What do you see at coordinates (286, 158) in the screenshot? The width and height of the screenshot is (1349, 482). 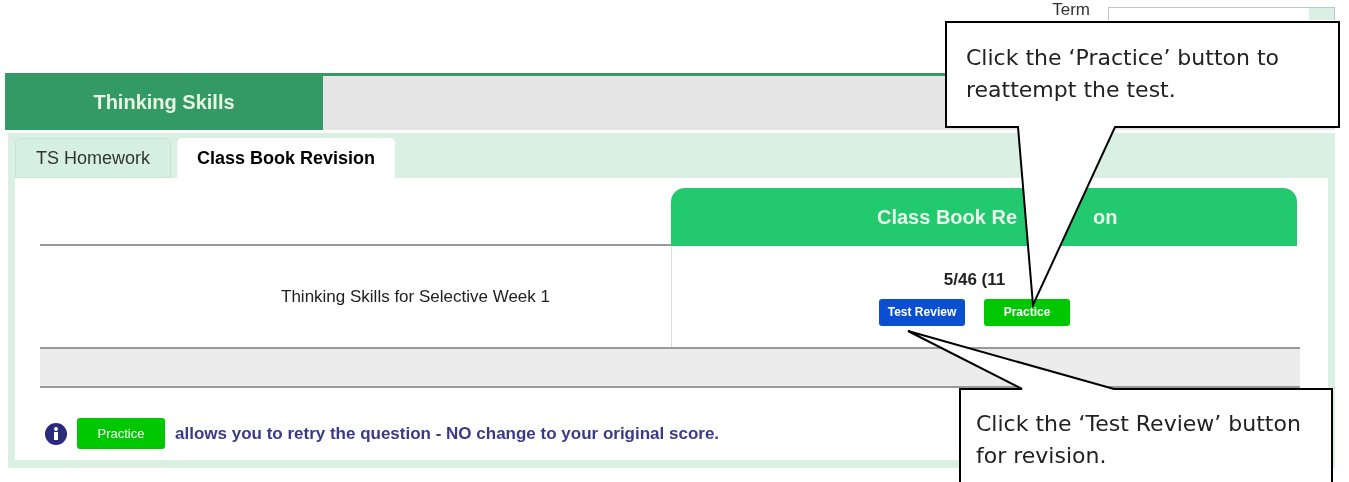 I see `tab: Class Book Revision` at bounding box center [286, 158].